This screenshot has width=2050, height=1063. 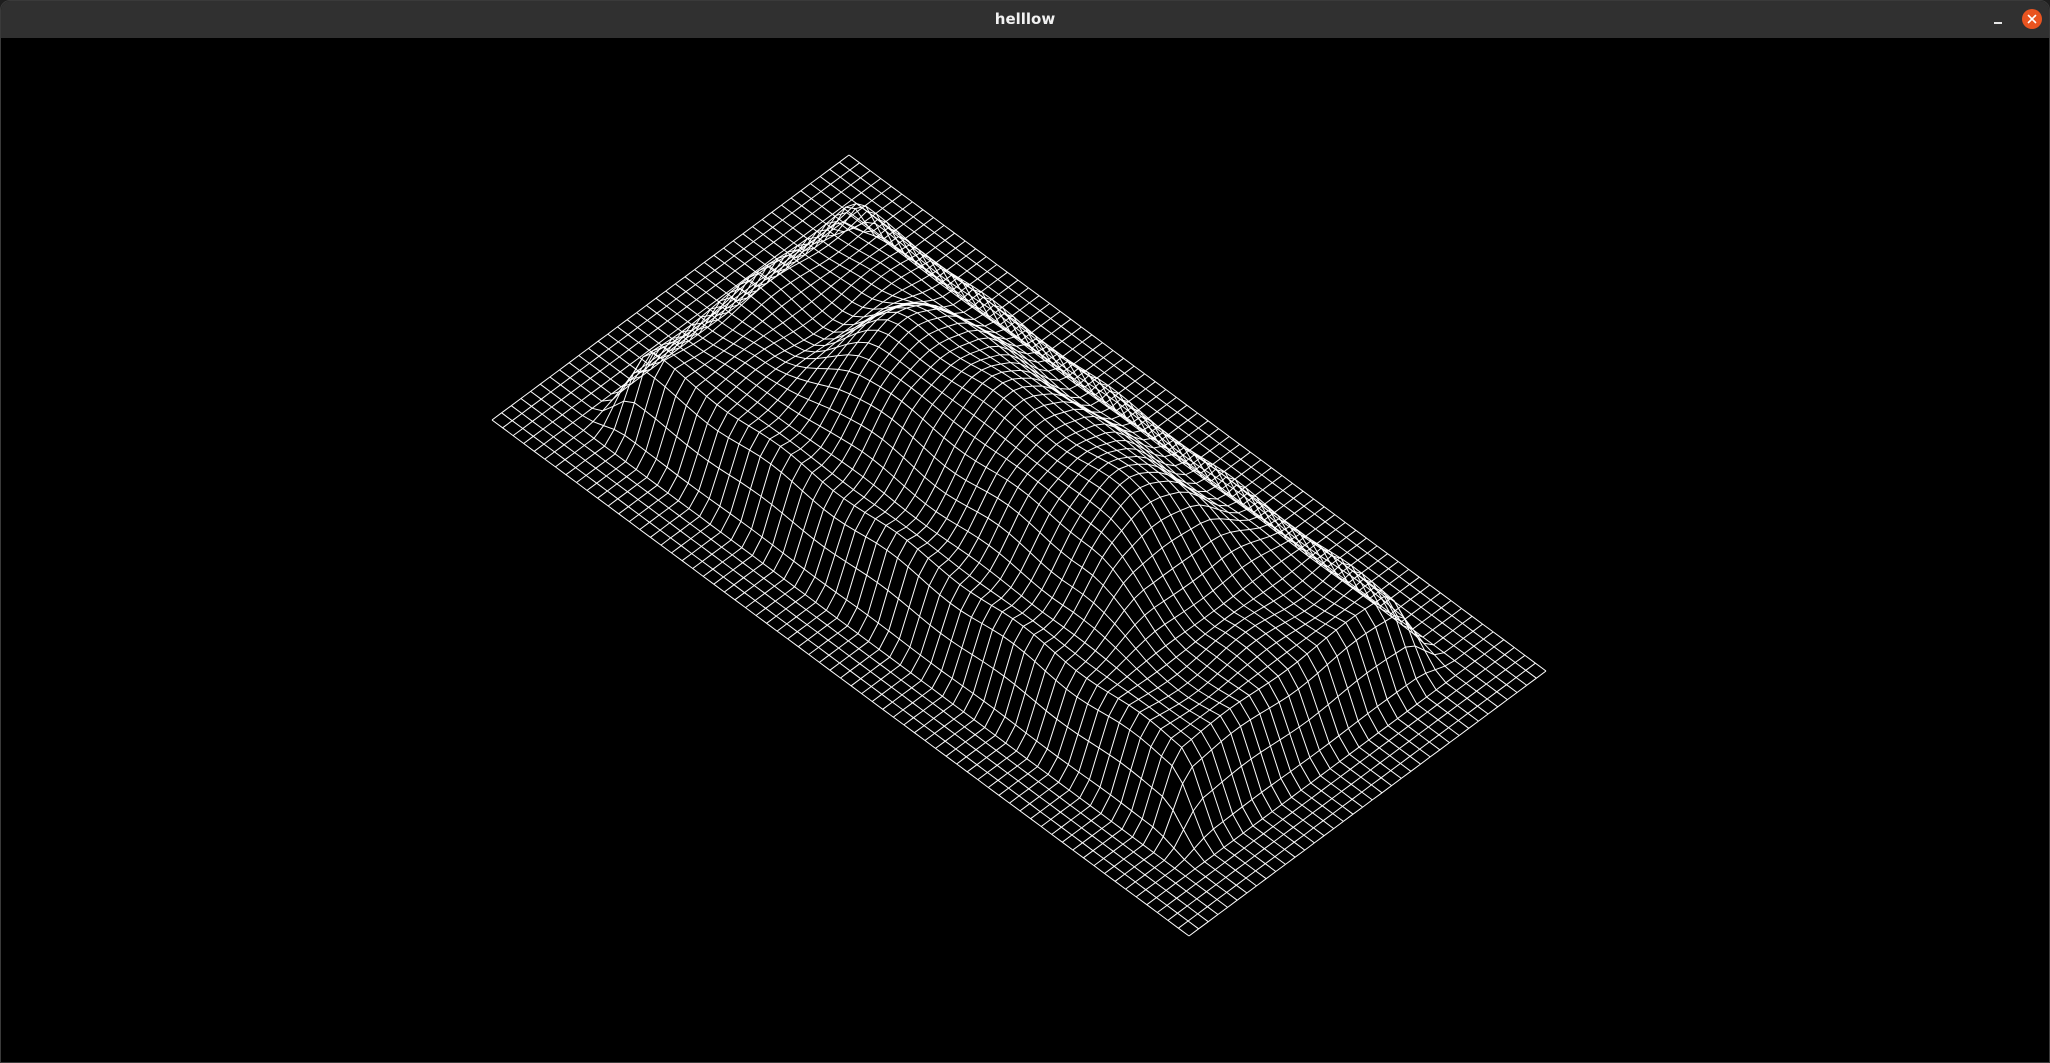 I want to click on title-bar: helllow, so click(x=1025, y=20).